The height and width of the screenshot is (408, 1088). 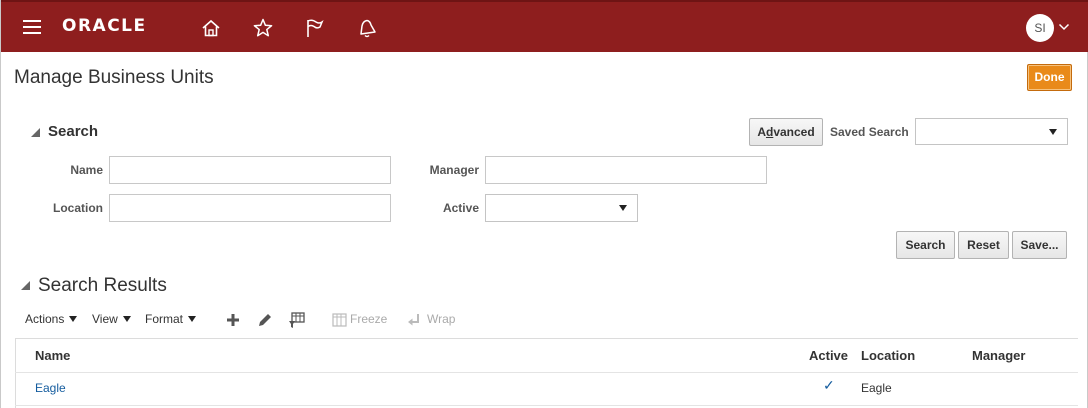 I want to click on global-header: ORACLE SI, so click(x=544, y=26).